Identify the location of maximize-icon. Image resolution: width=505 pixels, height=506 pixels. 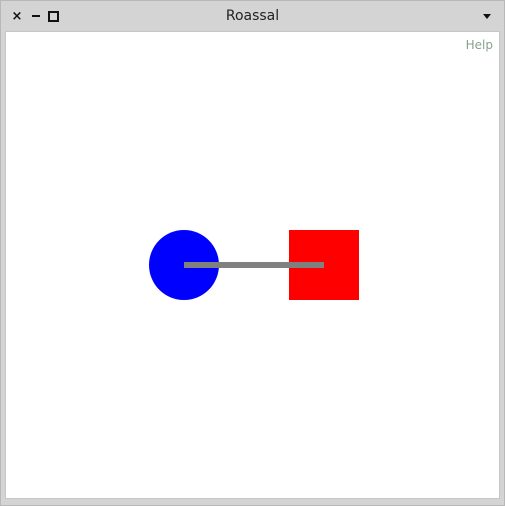
(53, 16).